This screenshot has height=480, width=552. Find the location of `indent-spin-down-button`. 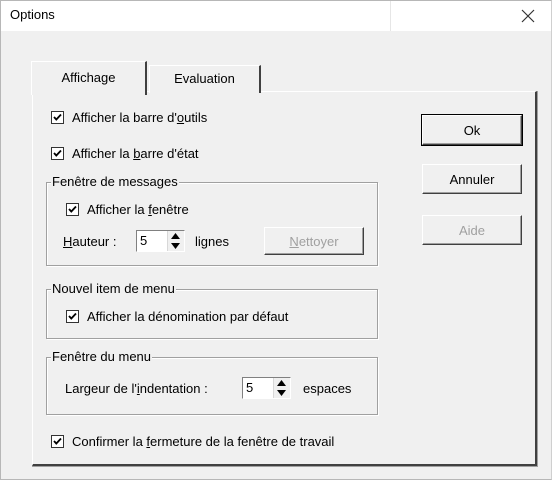

indent-spin-down-button is located at coordinates (282, 393).